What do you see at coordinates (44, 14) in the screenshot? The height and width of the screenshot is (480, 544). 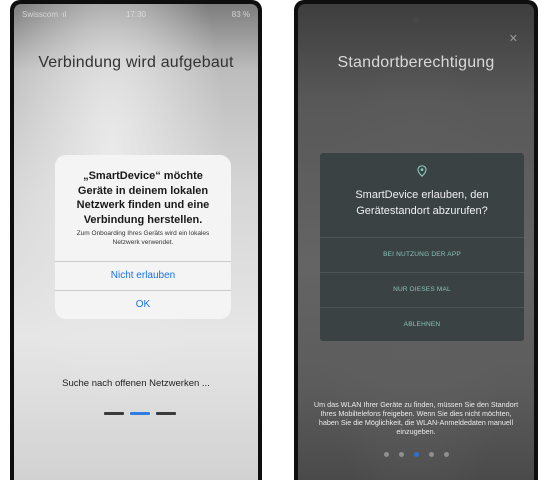 I see `carrier-label: Swisscom ᐧıl` at bounding box center [44, 14].